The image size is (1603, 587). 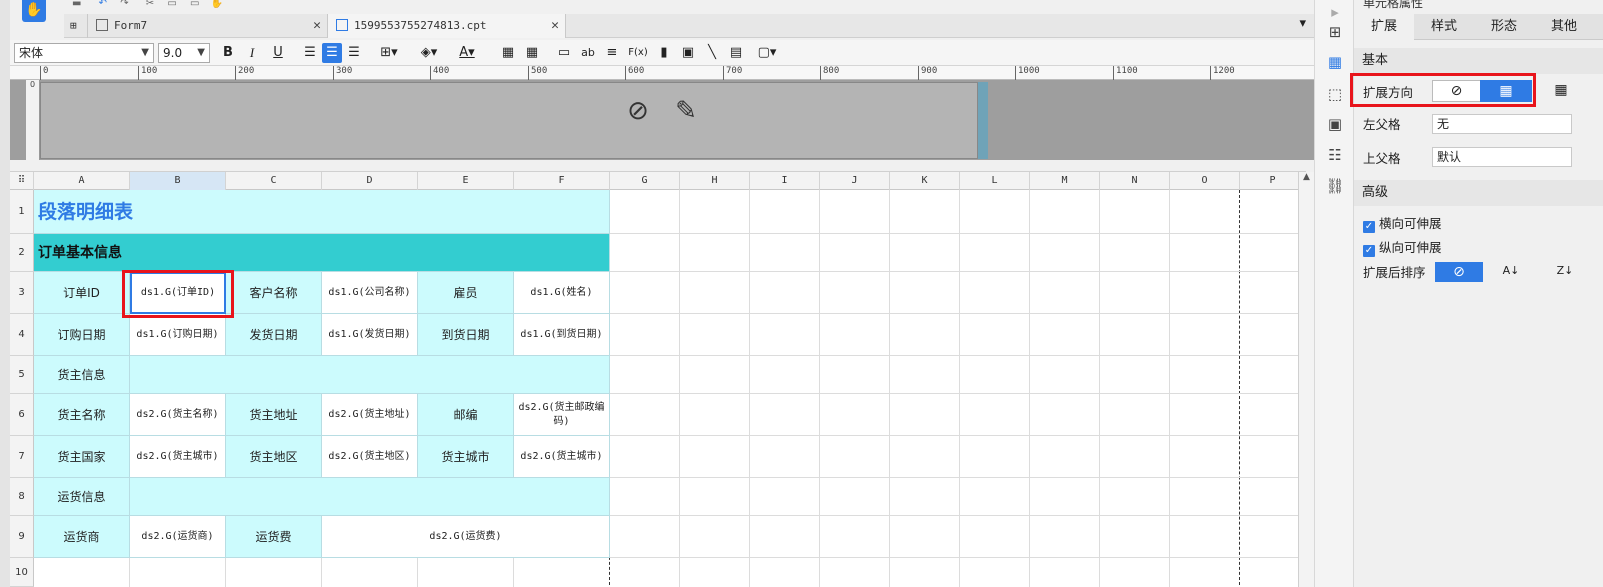 What do you see at coordinates (467, 53) in the screenshot?
I see `font-color-icon: A▾` at bounding box center [467, 53].